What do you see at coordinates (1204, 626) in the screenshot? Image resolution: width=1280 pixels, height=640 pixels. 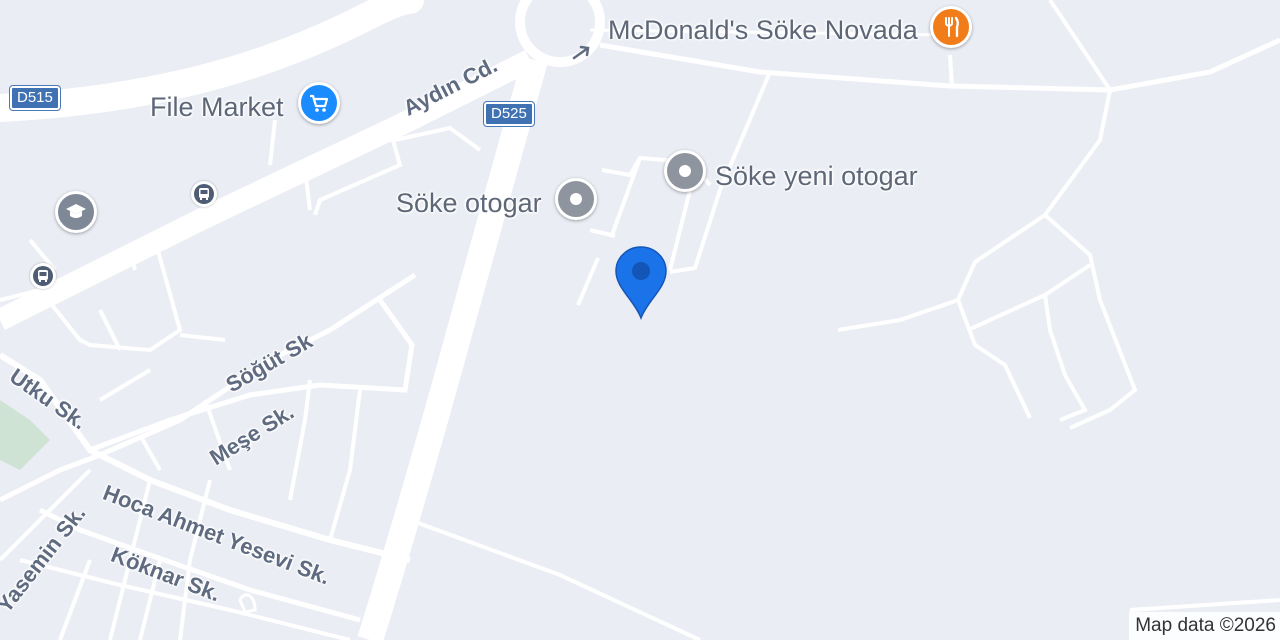 I see `map-attribution: Map data ©2026` at bounding box center [1204, 626].